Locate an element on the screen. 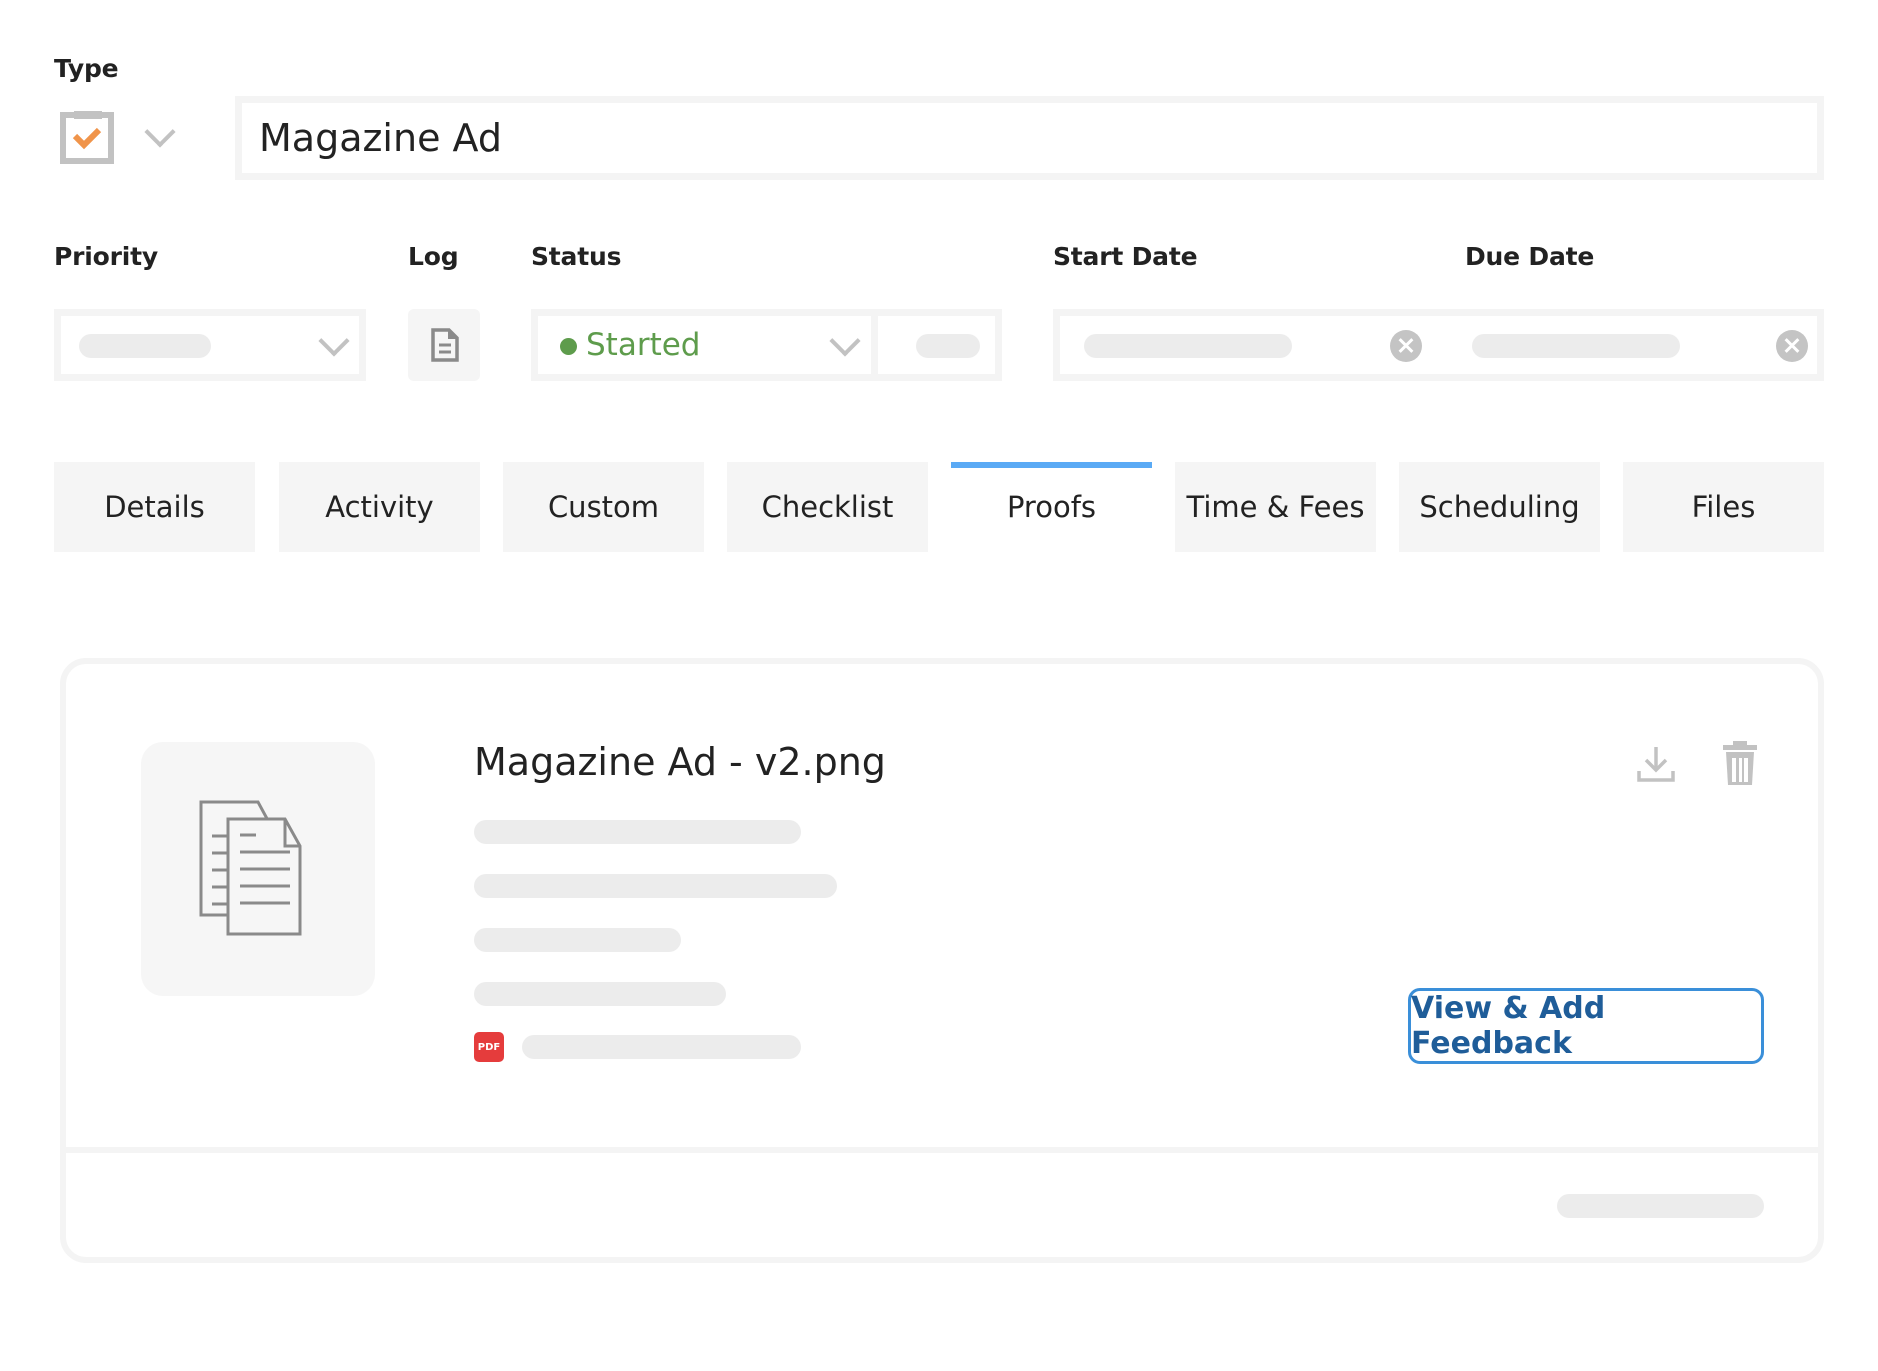 The height and width of the screenshot is (1371, 1878). priority-label: Priority is located at coordinates (106, 256).